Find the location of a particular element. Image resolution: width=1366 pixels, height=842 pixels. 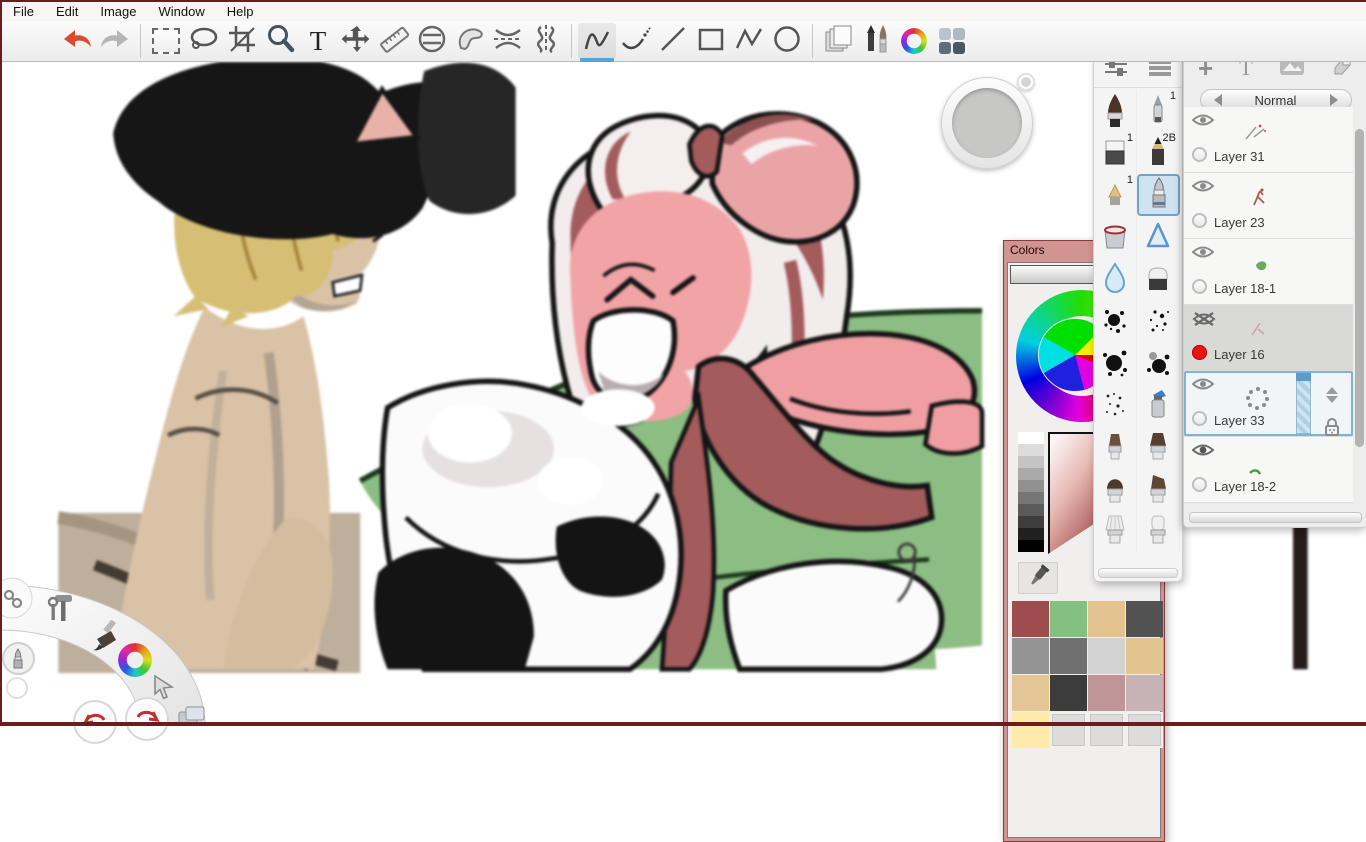

menu-file: File is located at coordinates (23, 11).